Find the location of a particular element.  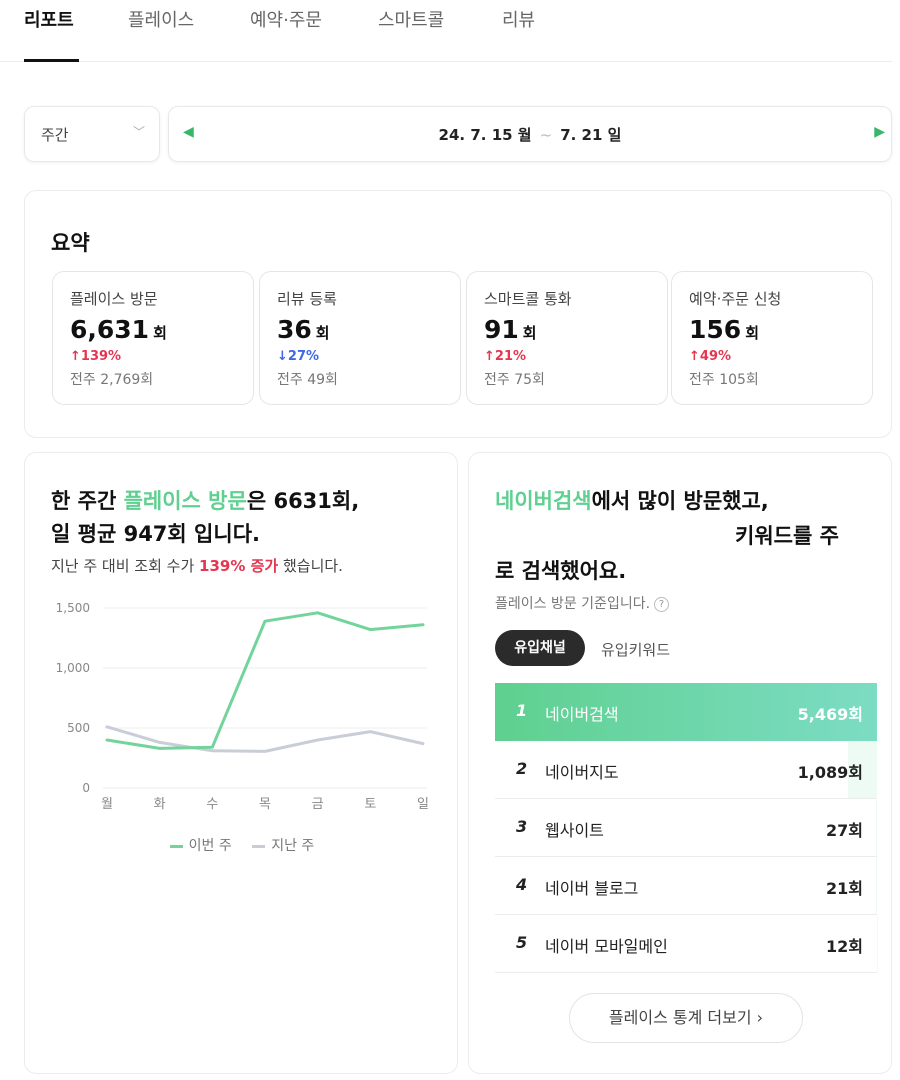

y-tick-label: 1,500 is located at coordinates (73, 608).